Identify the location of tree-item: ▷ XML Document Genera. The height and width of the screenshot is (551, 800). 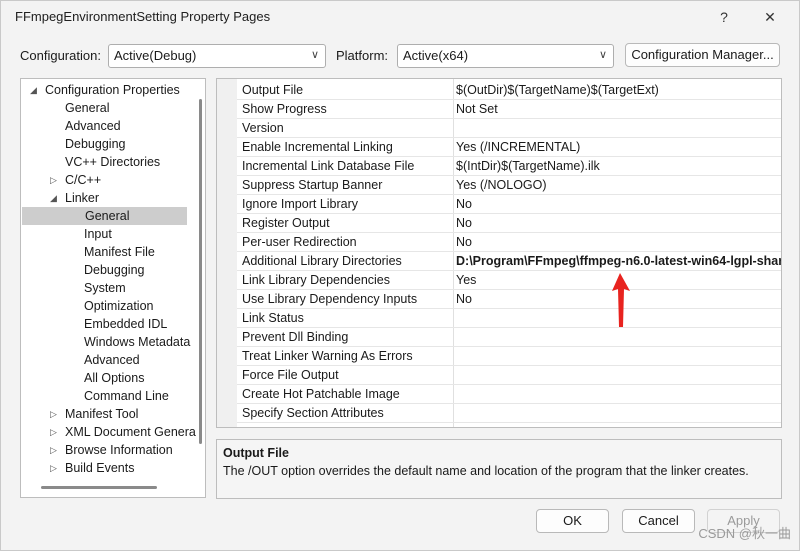
(108, 432).